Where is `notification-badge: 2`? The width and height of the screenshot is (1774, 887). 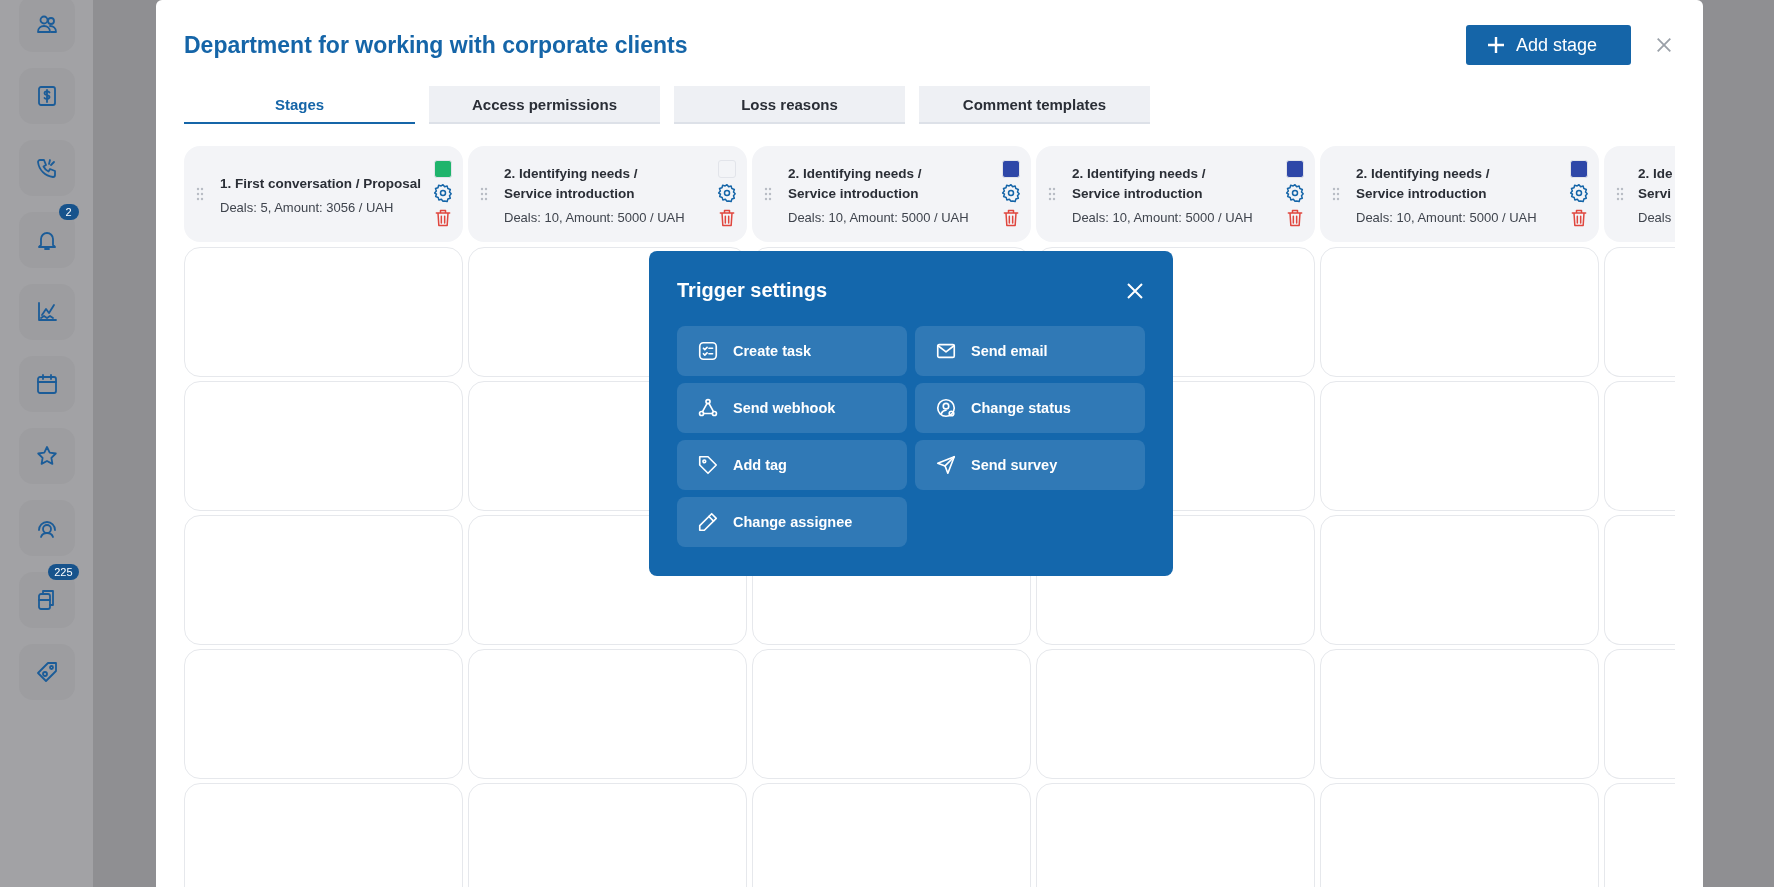 notification-badge: 2 is located at coordinates (68, 212).